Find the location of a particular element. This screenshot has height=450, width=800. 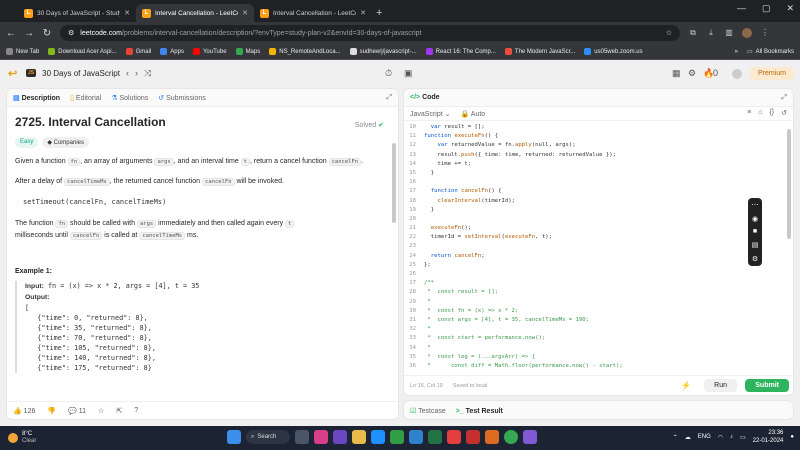

bookmark-item: us05web.zoom.us is located at coordinates (613, 51).